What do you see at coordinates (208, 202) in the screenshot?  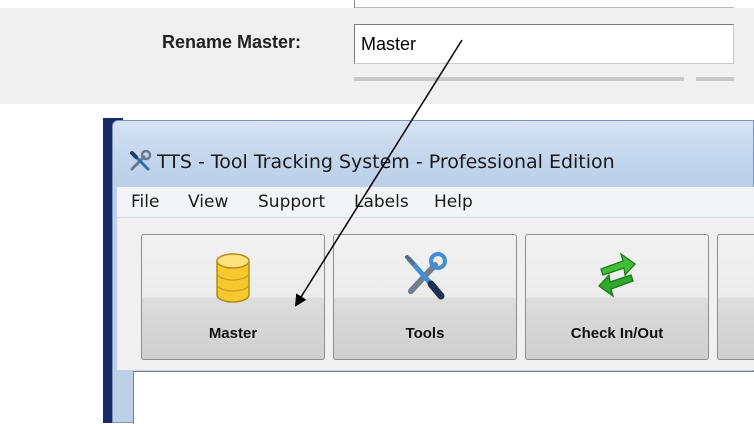 I see `menu-view: View` at bounding box center [208, 202].